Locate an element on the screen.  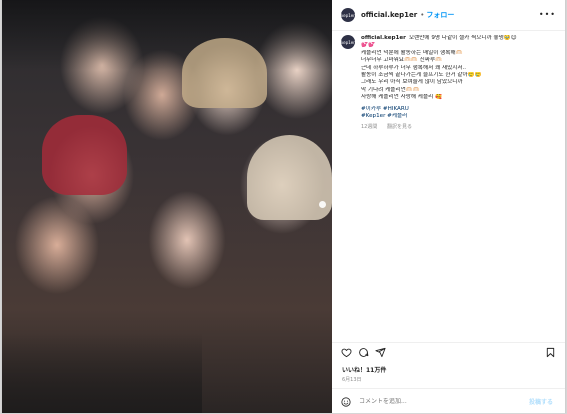
caption-username: official.kep1er is located at coordinates (383, 38).